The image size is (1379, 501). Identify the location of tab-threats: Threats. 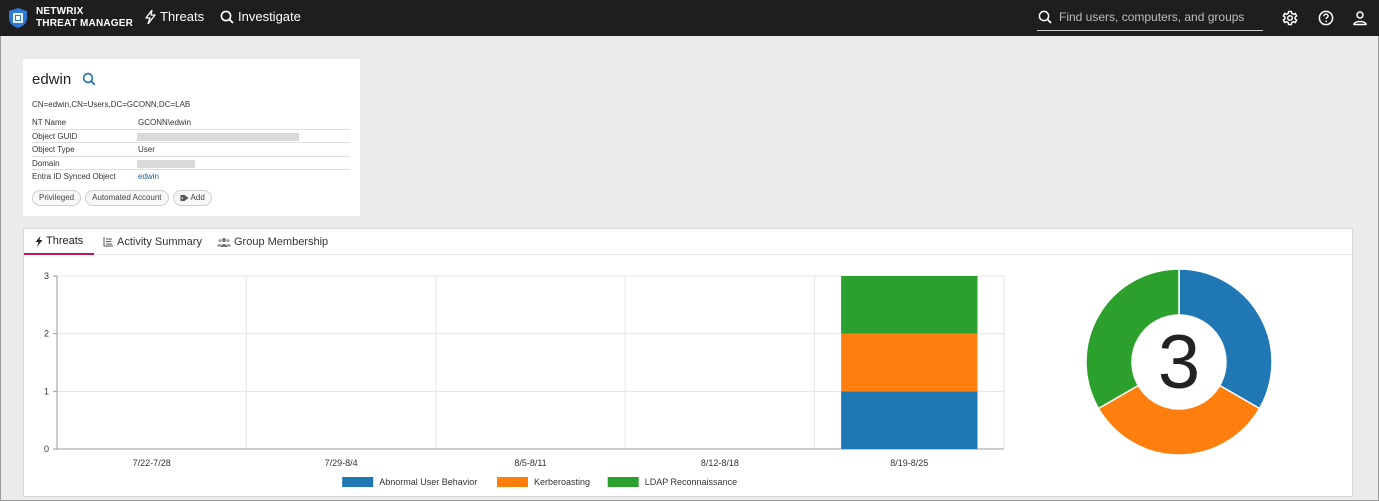
(59, 242).